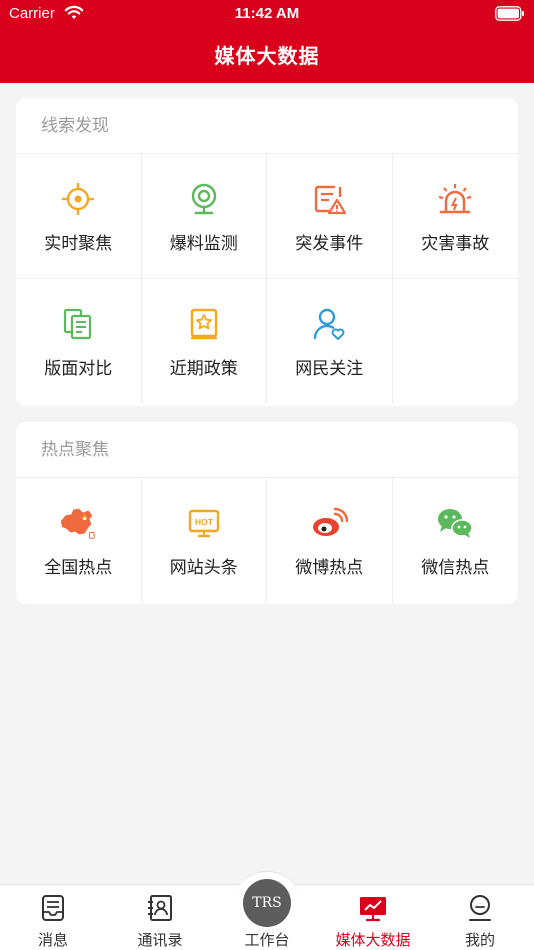 Image resolution: width=534 pixels, height=950 pixels. Describe the element at coordinates (78, 324) in the screenshot. I see `pages-compare-icon` at that location.